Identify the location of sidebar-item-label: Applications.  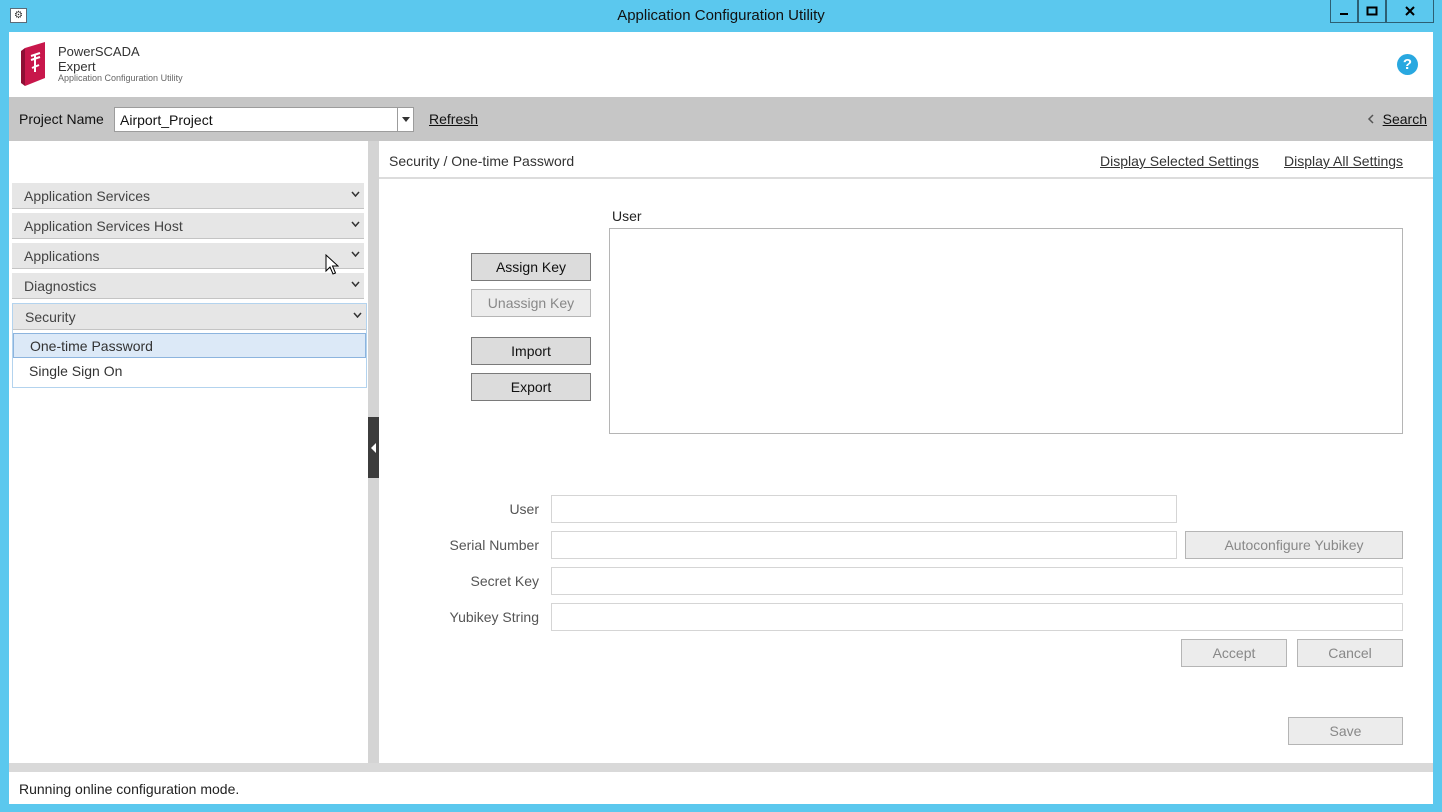
(62, 256).